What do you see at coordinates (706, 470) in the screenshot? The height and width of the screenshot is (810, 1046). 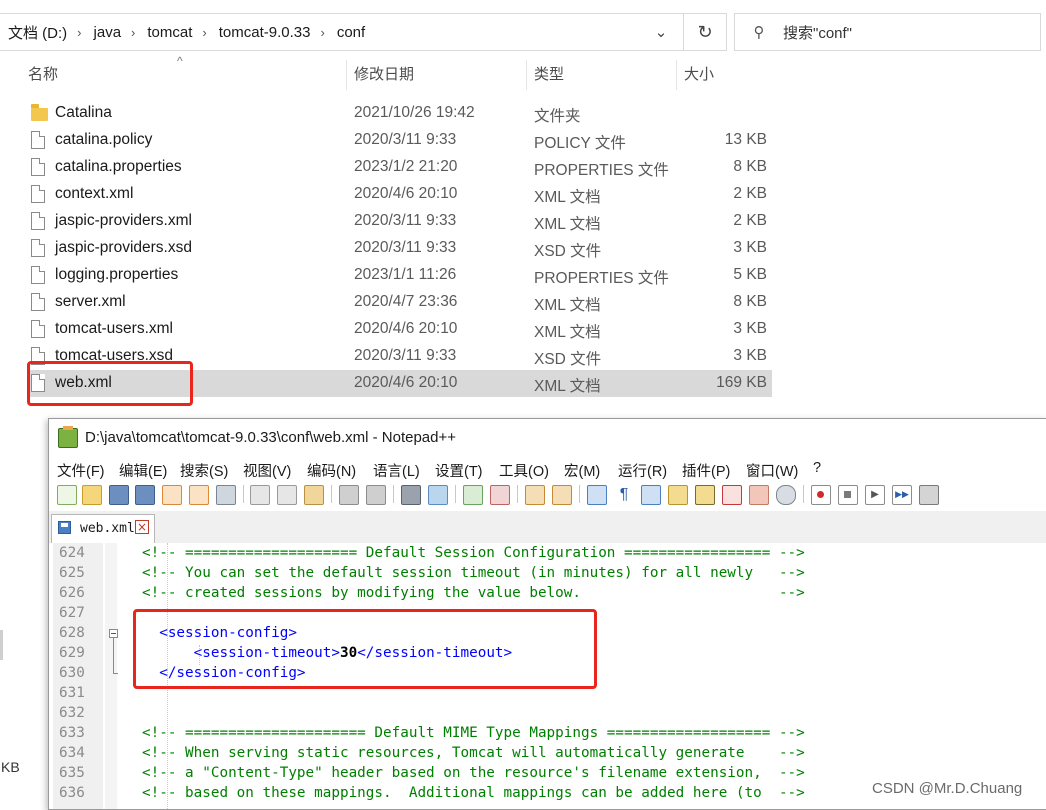 I see `menu-plugins: 插件(P)` at bounding box center [706, 470].